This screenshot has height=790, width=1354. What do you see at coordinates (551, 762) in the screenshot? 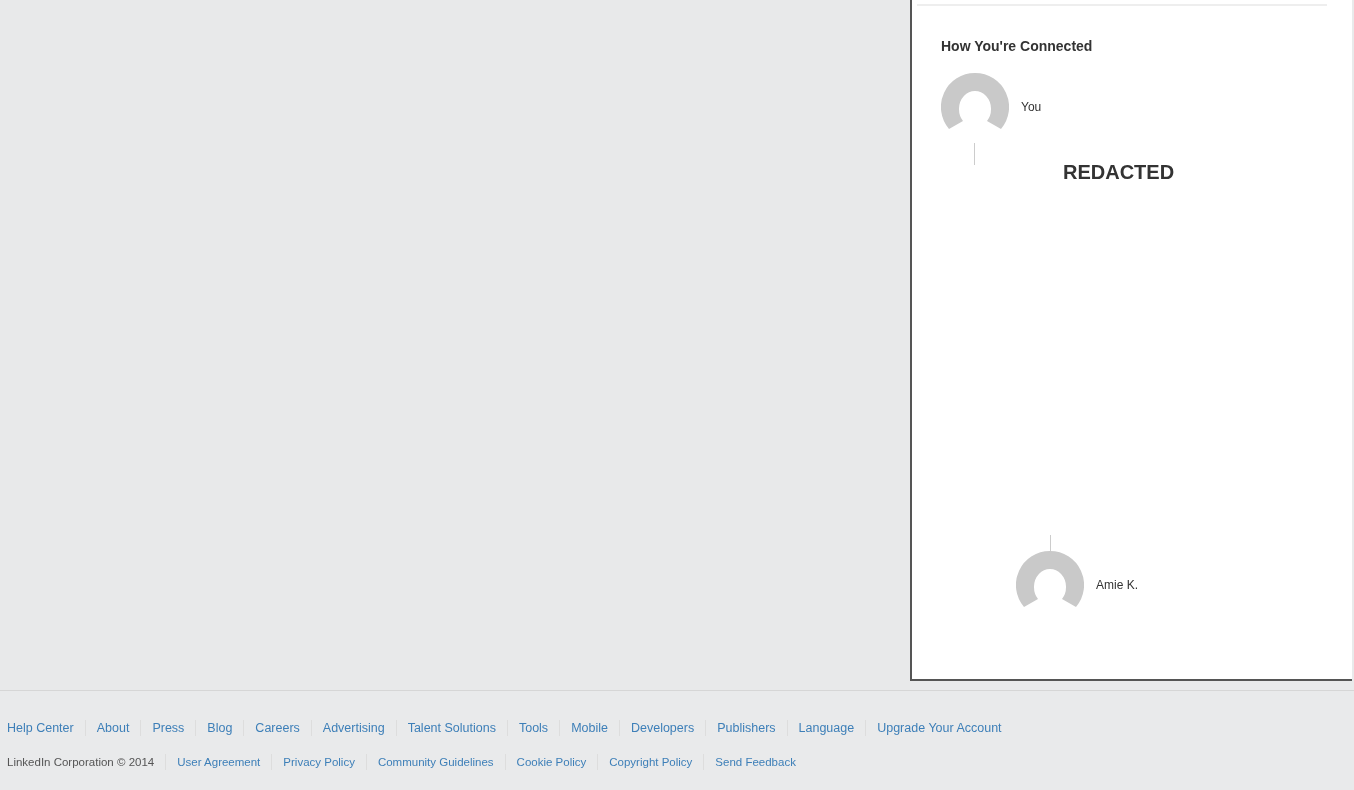
I see `footer-link: Cookie Policy` at bounding box center [551, 762].